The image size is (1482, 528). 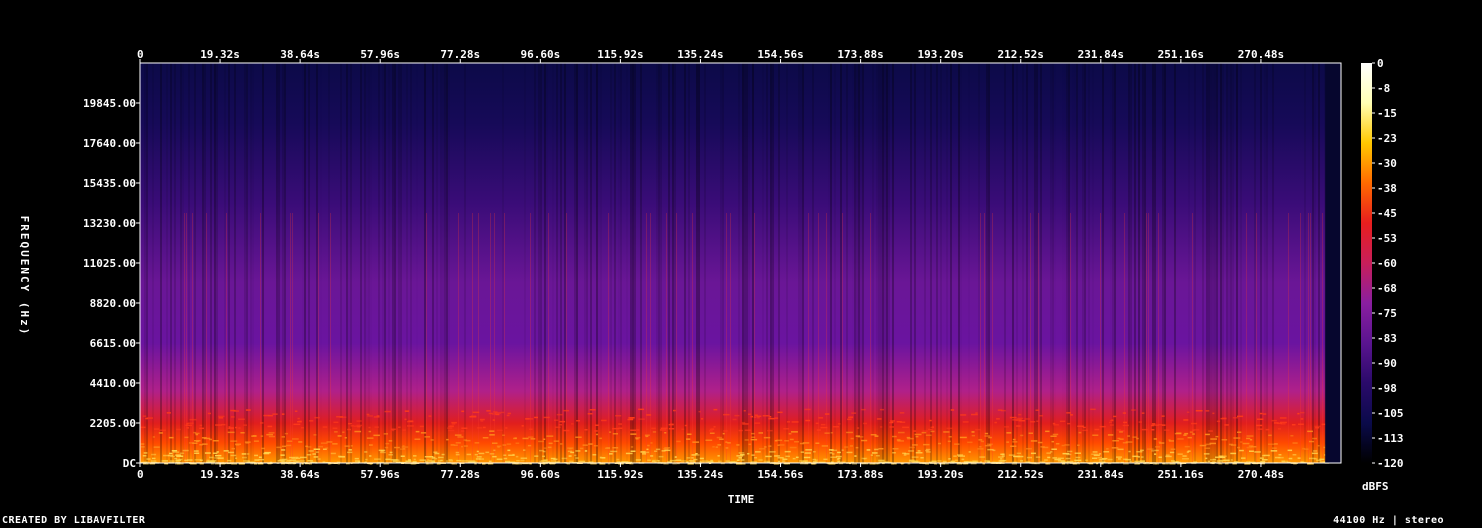 What do you see at coordinates (1261, 474) in the screenshot?
I see `x-tick-label-bottom: 270.48s` at bounding box center [1261, 474].